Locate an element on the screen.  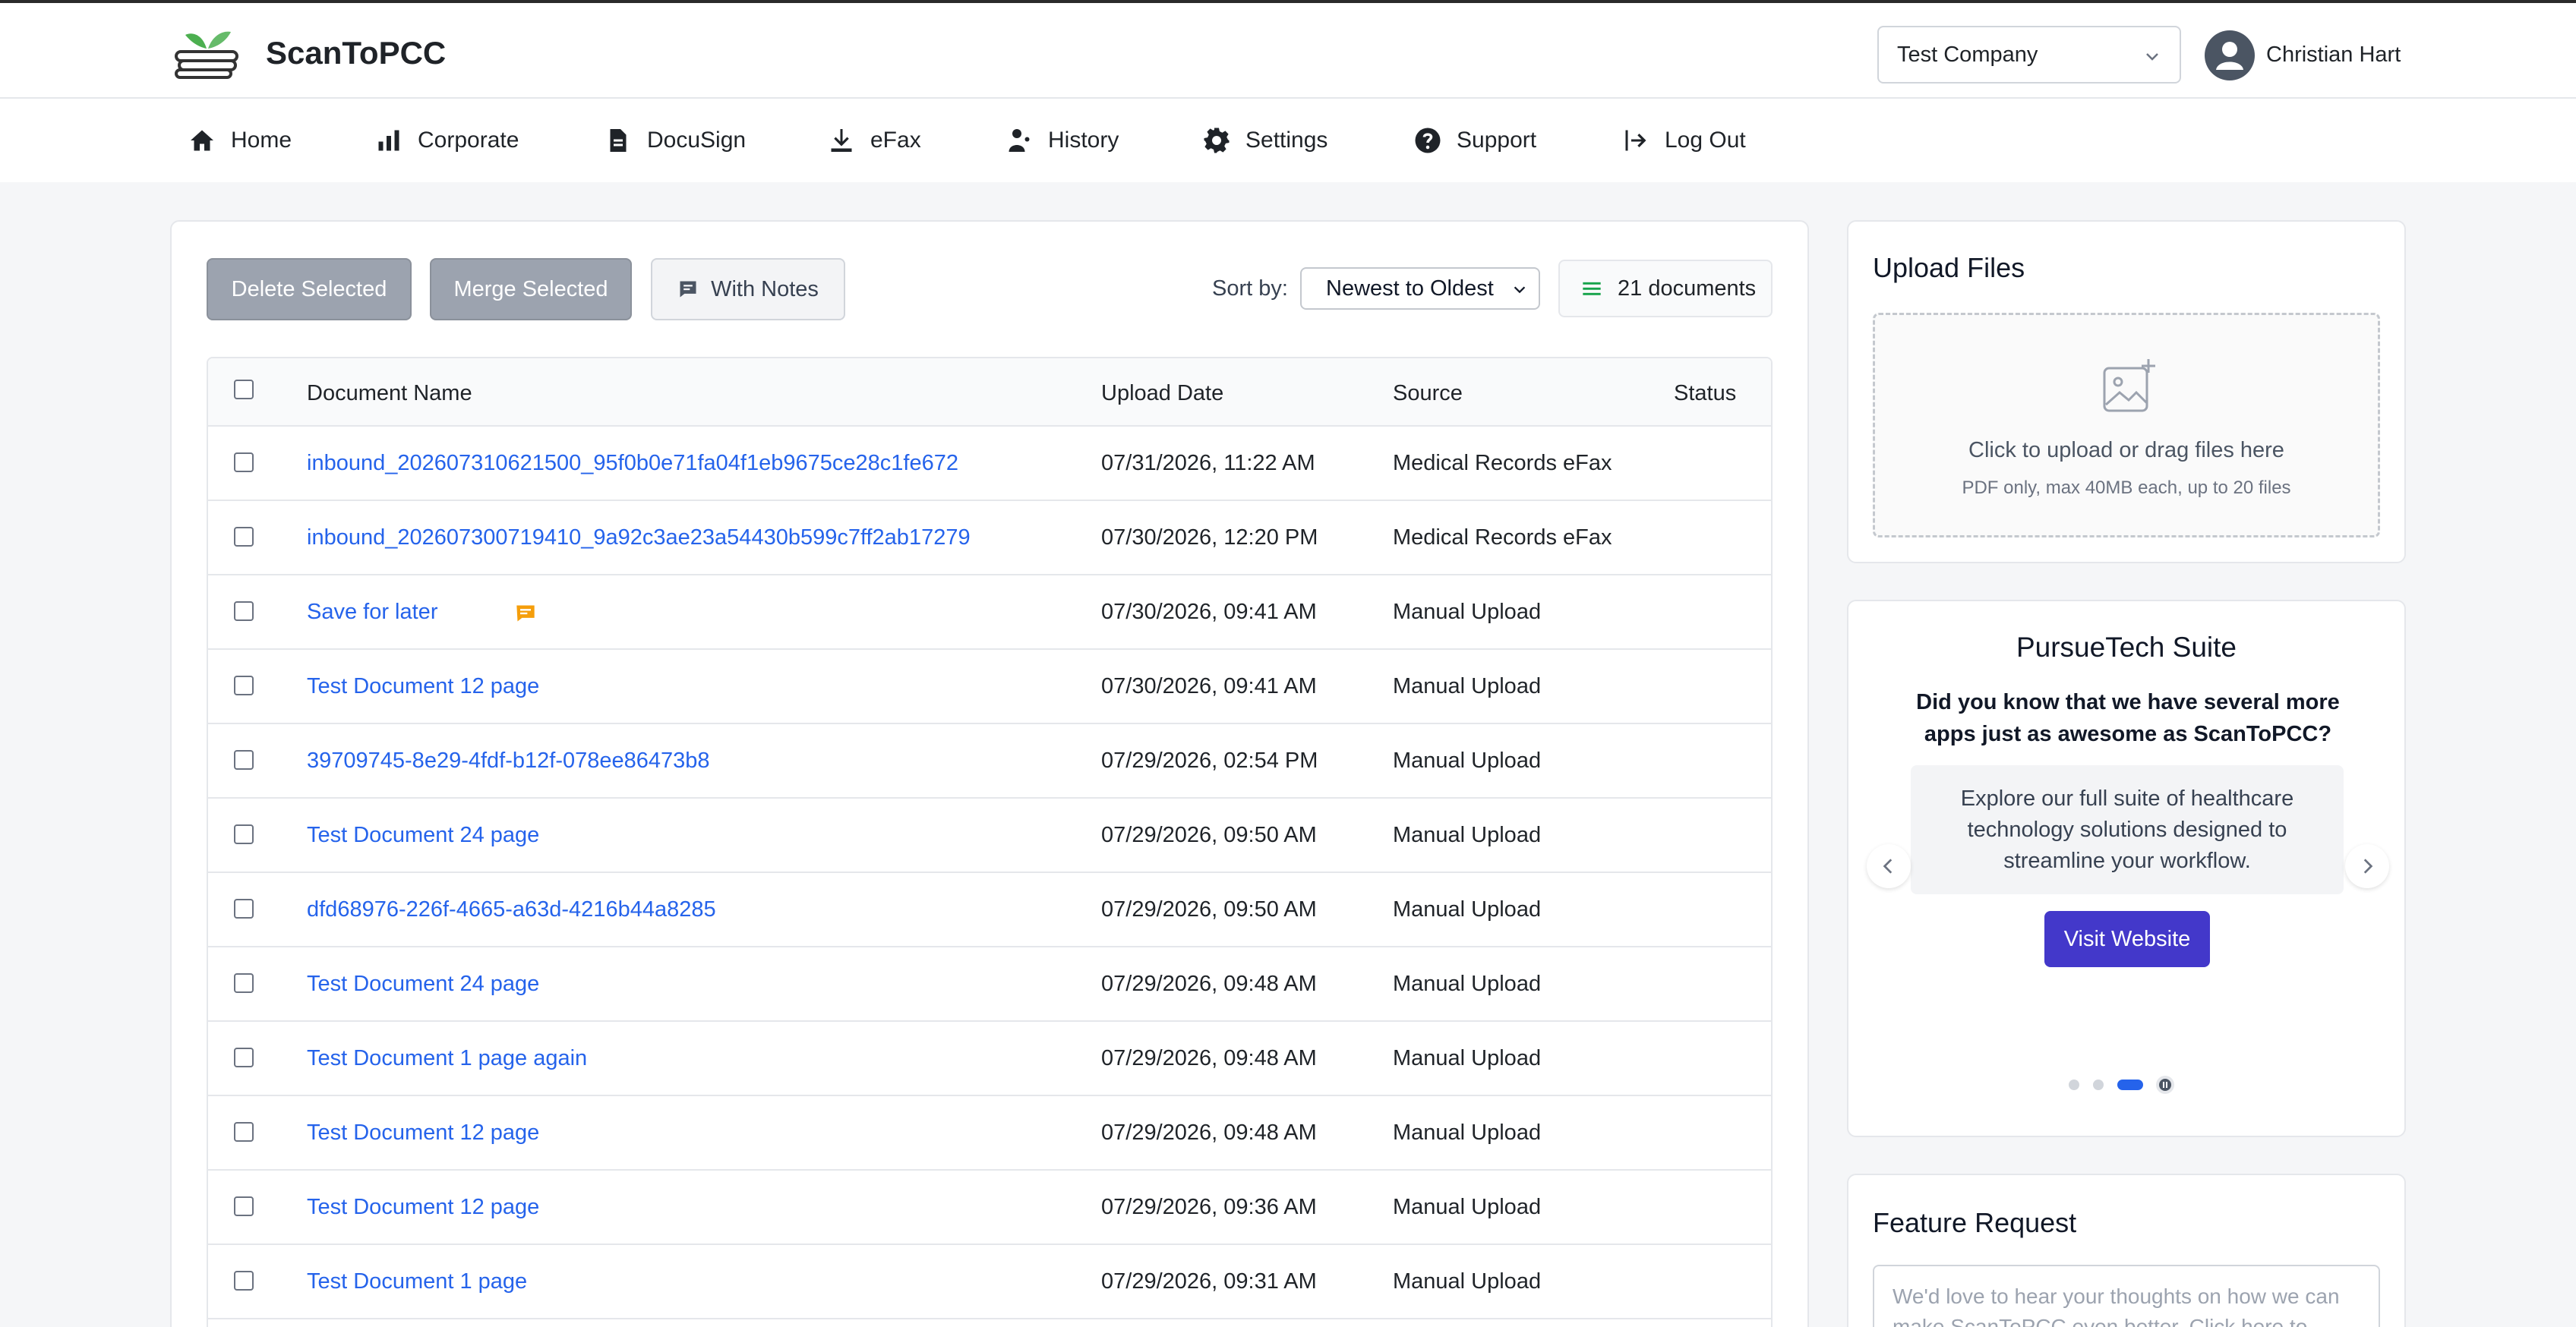
document-count: 21 documents is located at coordinates (1687, 288).